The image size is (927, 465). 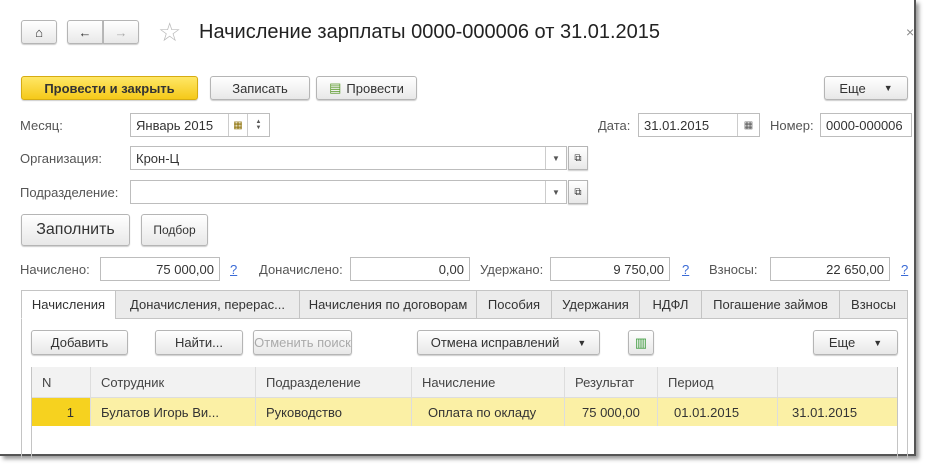 I want to click on select-button: Подбор, so click(x=174, y=230).